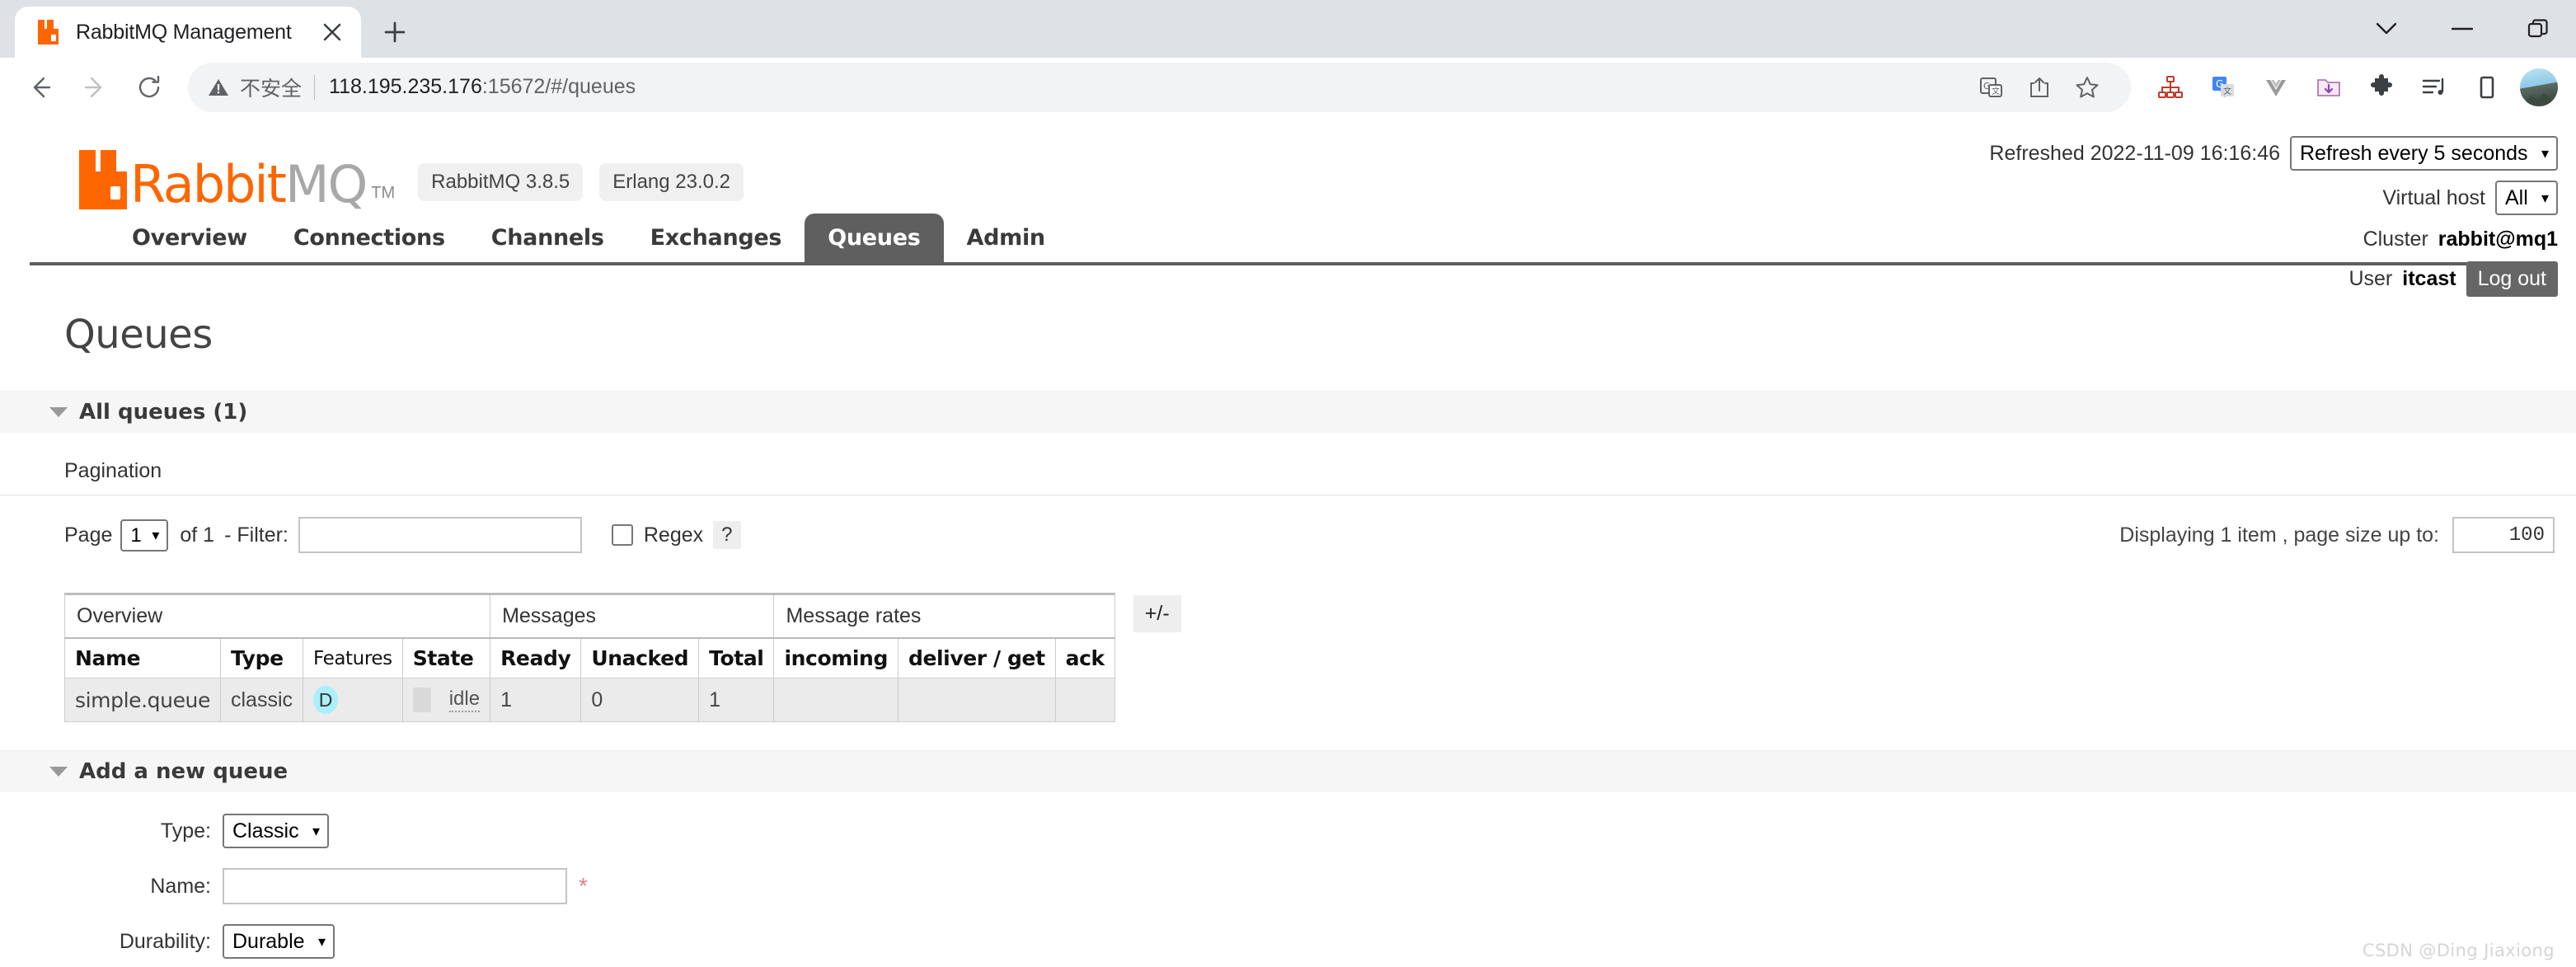 The image size is (2576, 967). Describe the element at coordinates (2329, 88) in the screenshot. I see `folder-download-icon` at that location.